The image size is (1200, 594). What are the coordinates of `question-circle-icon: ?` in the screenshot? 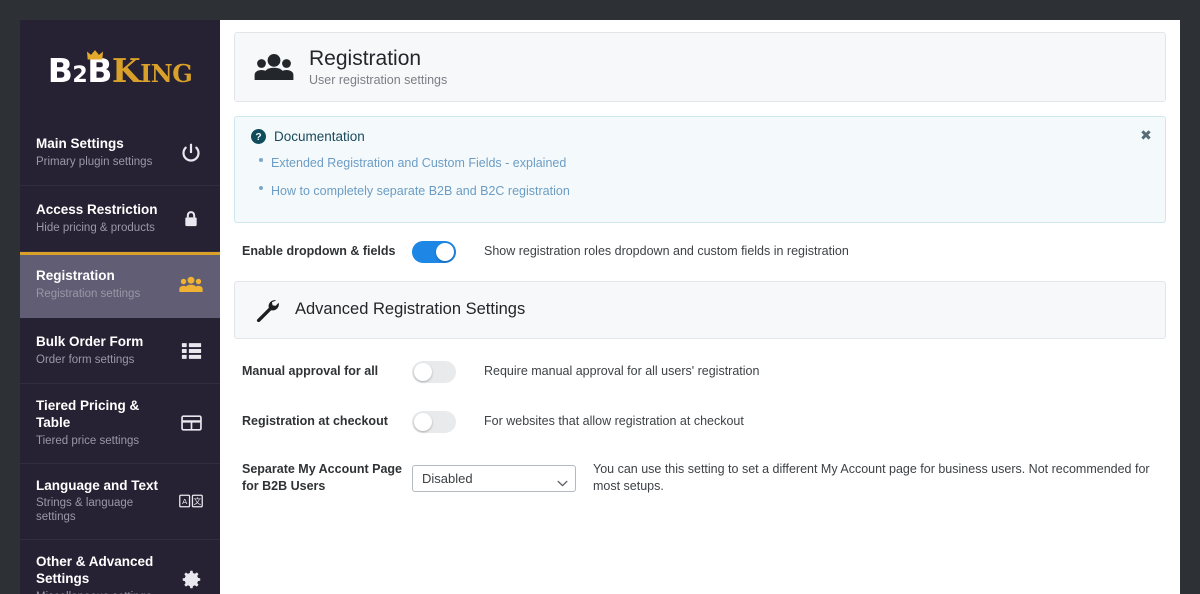 It's located at (258, 137).